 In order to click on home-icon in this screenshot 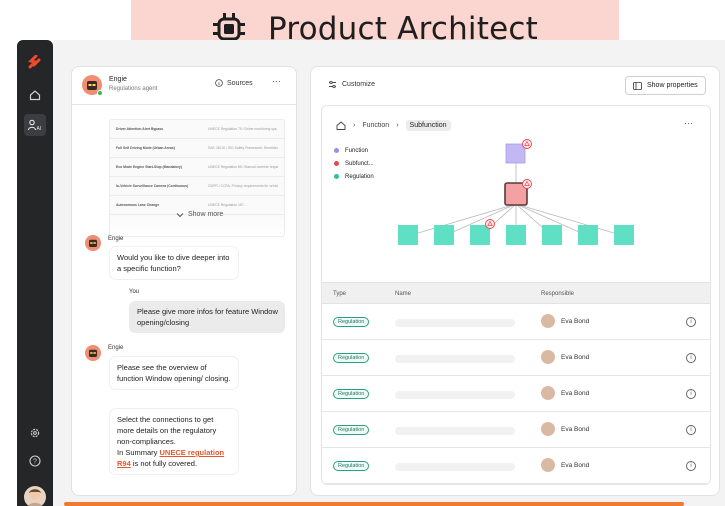, I will do `click(35, 95)`.